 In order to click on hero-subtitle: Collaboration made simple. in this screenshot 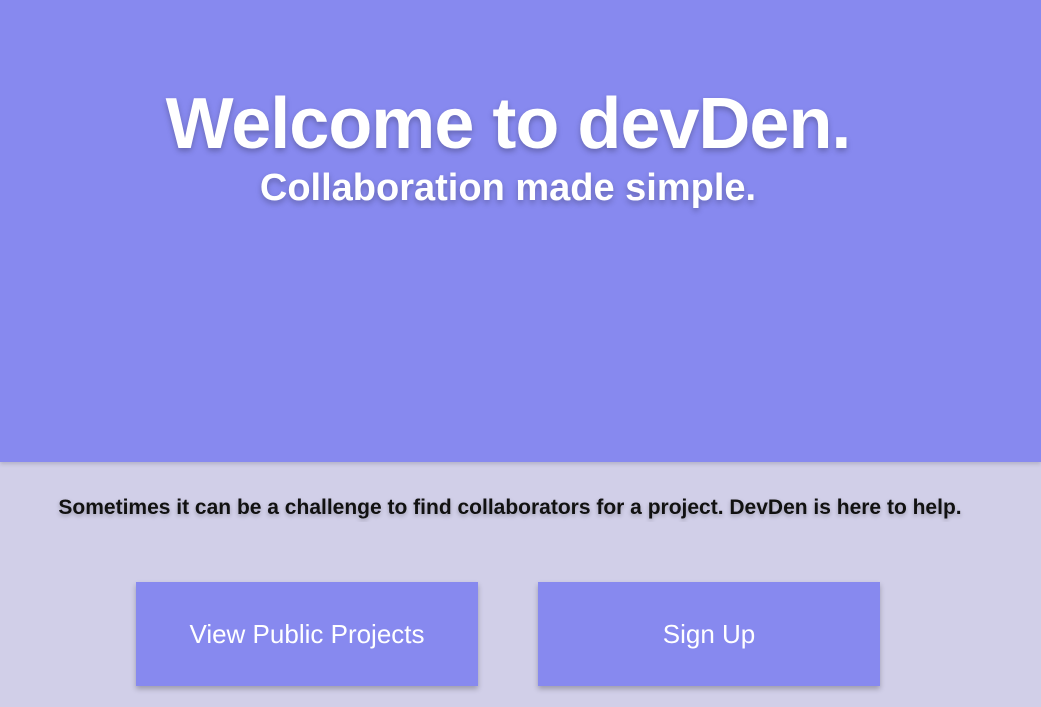, I will do `click(508, 188)`.